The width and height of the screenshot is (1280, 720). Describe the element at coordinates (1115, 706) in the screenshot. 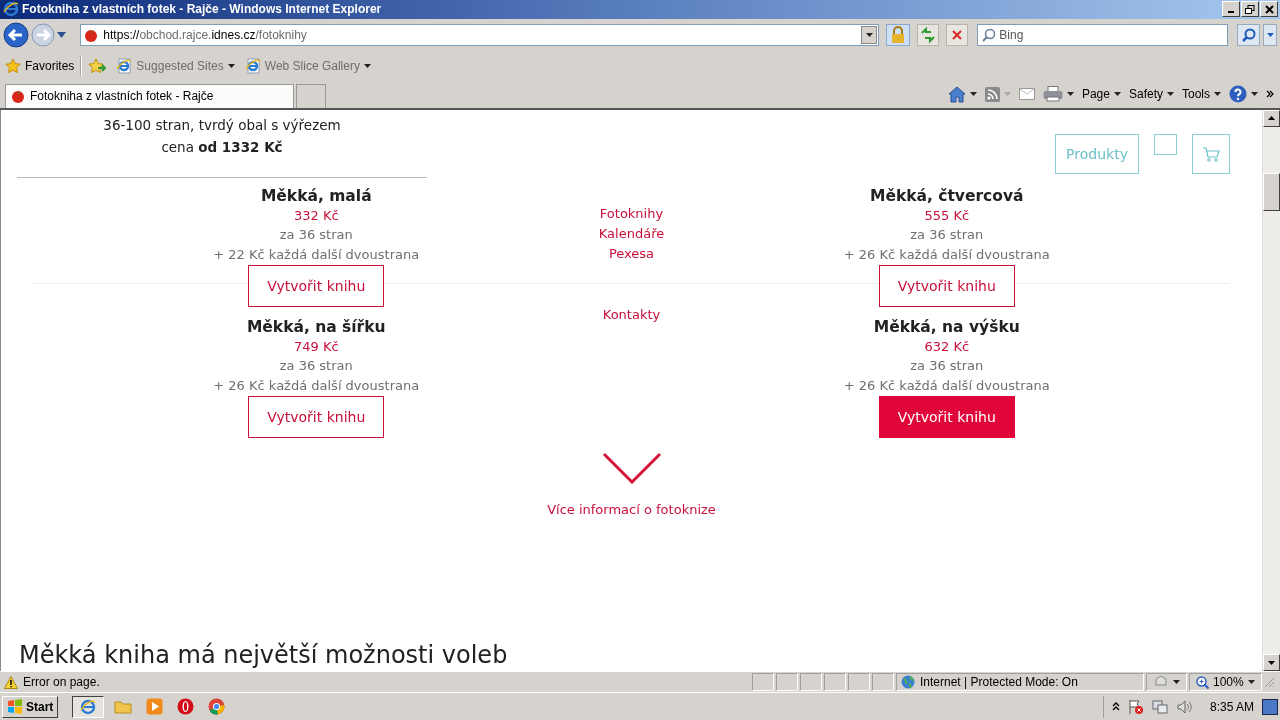

I see `show-hidden-icons-icon` at that location.